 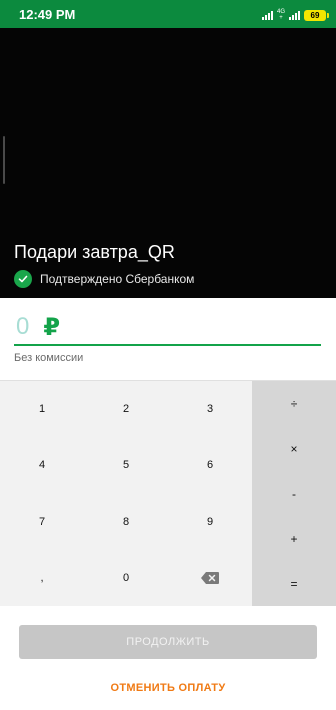 What do you see at coordinates (23, 326) in the screenshot?
I see `amount-value: 0` at bounding box center [23, 326].